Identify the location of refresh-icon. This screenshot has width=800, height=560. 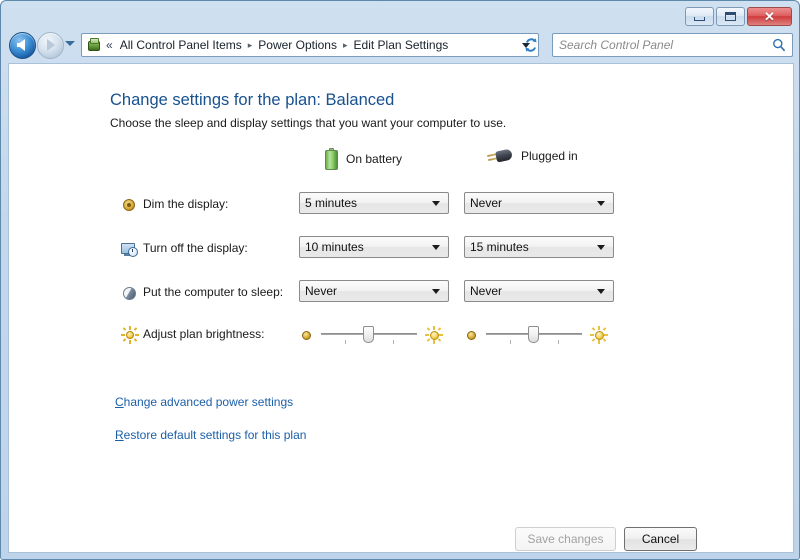
(531, 45).